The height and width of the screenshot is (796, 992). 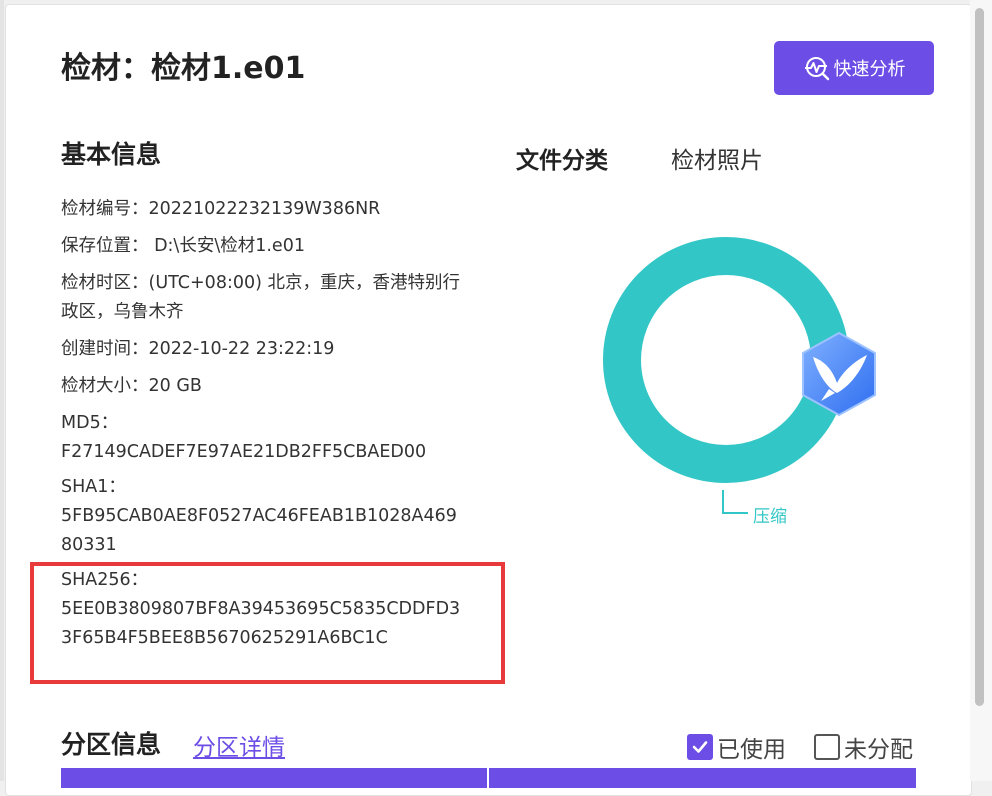 What do you see at coordinates (90, 423) in the screenshot?
I see `hash-label: MD5：` at bounding box center [90, 423].